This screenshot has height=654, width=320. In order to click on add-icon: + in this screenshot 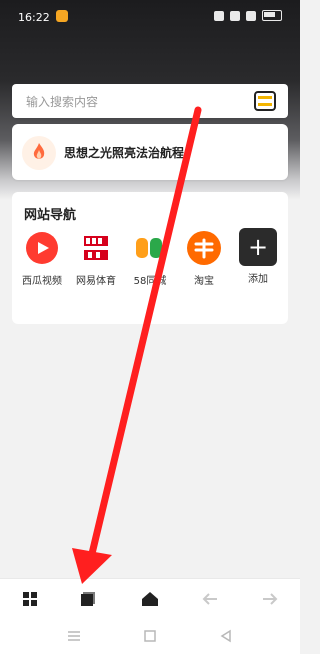, I will do `click(258, 247)`.